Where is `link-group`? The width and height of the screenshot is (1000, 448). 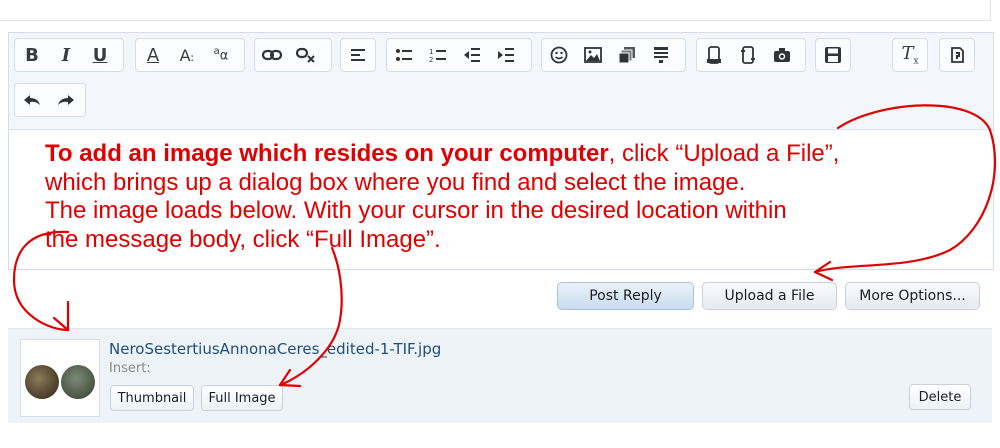 link-group is located at coordinates (293, 55).